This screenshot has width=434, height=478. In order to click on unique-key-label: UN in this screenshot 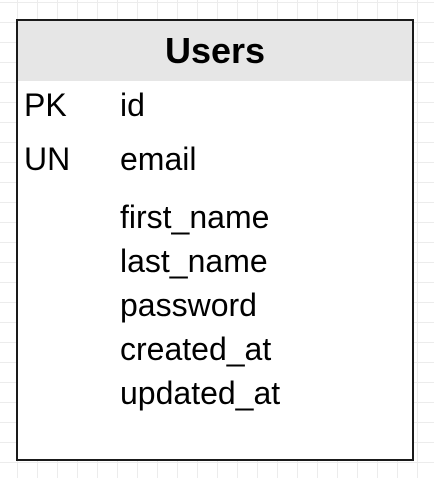, I will do `click(47, 159)`.